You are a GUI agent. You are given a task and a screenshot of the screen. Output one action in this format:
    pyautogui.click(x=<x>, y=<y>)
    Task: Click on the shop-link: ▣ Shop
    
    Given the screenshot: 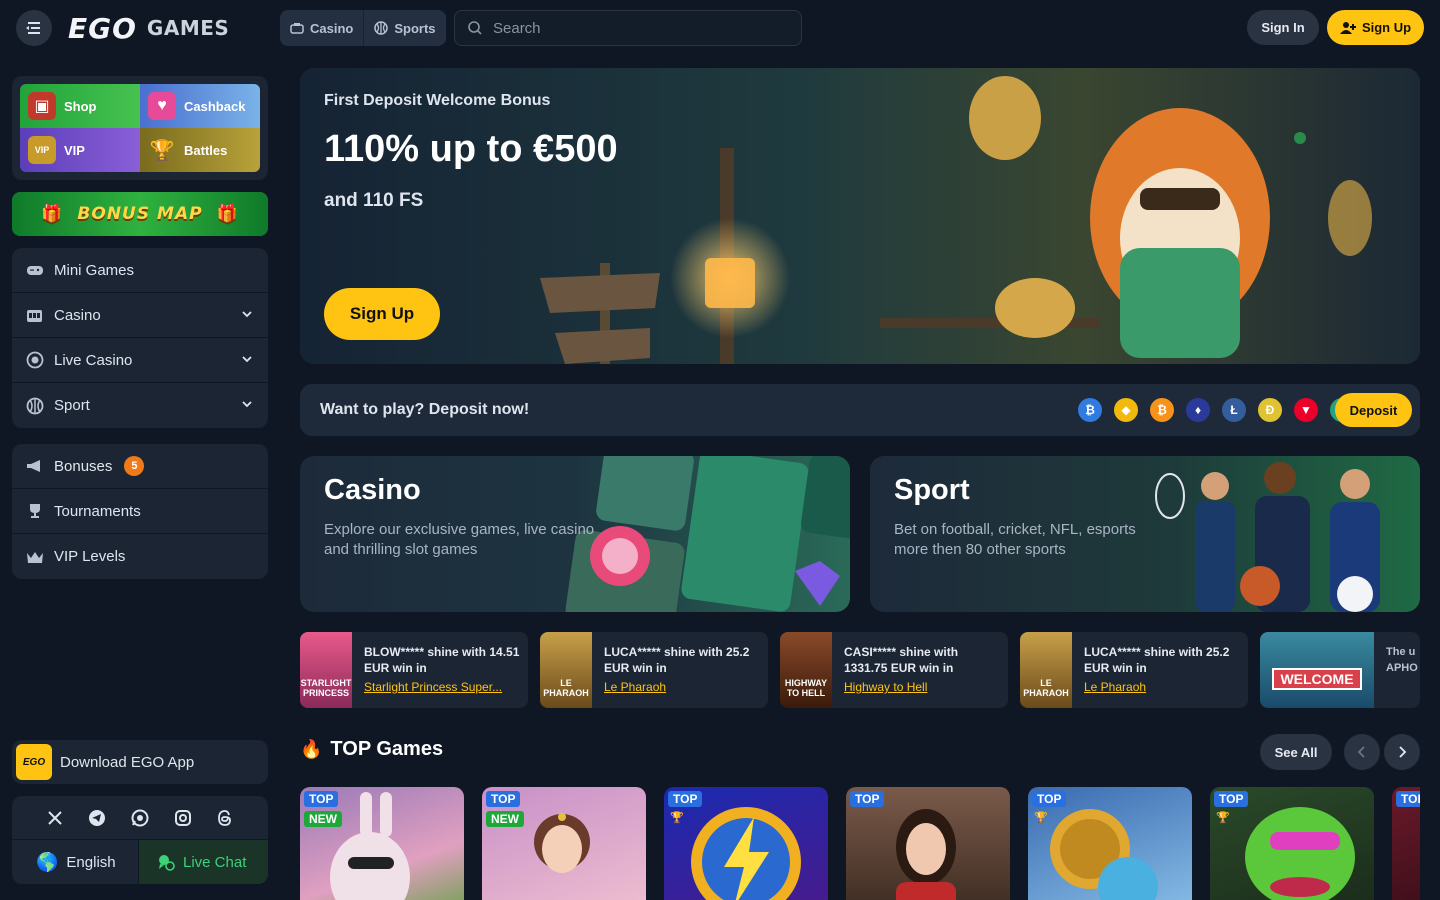 What is the action you would take?
    pyautogui.click(x=80, y=106)
    